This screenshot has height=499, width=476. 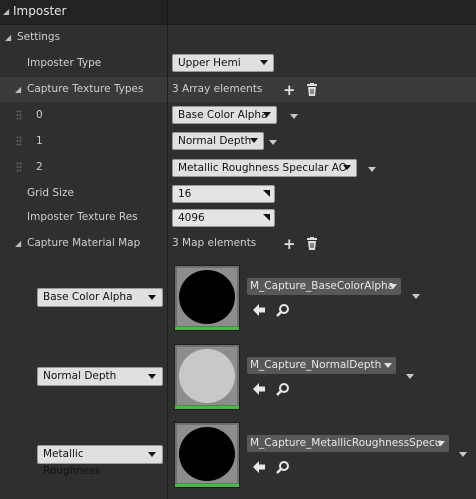 I want to click on texture-type-combo: Normal Depth, so click(x=218, y=141).